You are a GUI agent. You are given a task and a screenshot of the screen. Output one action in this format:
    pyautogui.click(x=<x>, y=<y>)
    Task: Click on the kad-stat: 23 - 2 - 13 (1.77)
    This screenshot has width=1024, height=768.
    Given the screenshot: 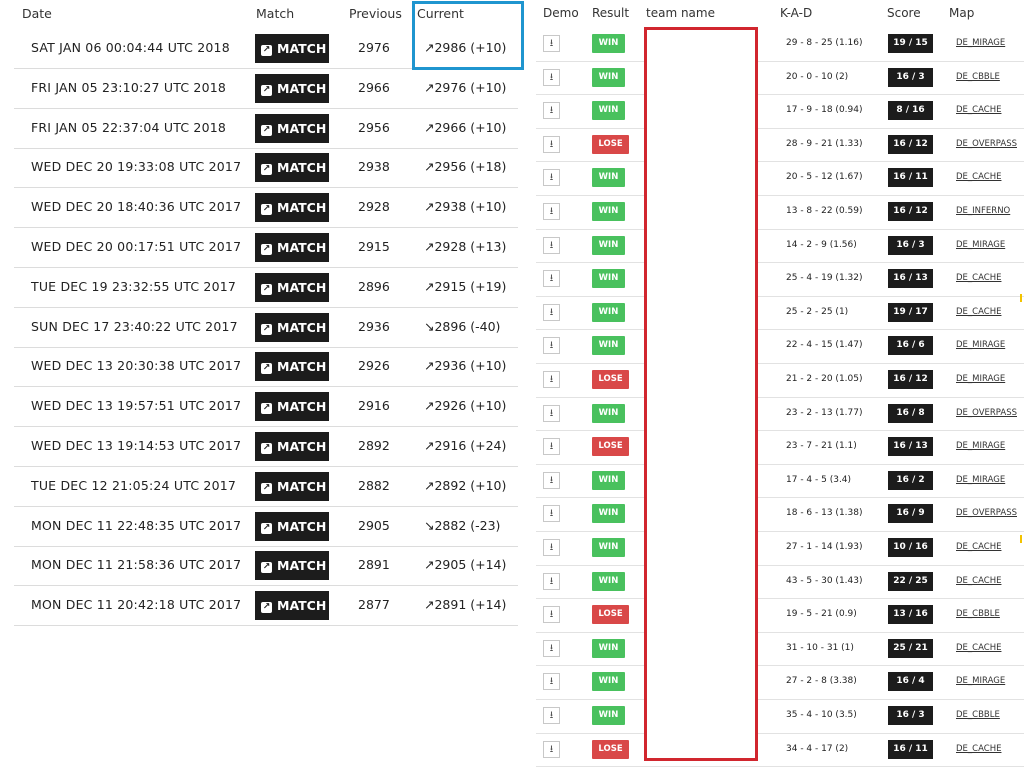 What is the action you would take?
    pyautogui.click(x=824, y=412)
    